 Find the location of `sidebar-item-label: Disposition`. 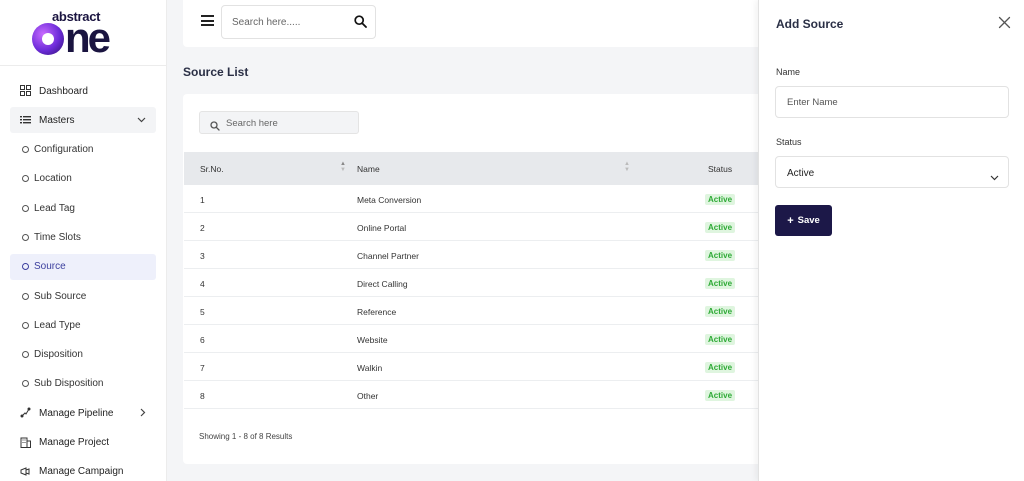

sidebar-item-label: Disposition is located at coordinates (58, 355).